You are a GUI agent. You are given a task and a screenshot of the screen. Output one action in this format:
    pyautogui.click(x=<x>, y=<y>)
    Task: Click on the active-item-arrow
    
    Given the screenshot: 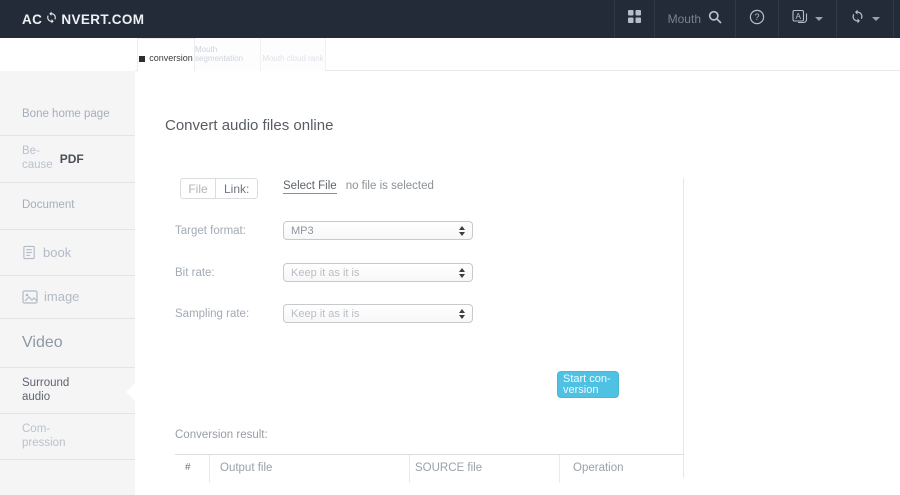 What is the action you would take?
    pyautogui.click(x=130, y=392)
    